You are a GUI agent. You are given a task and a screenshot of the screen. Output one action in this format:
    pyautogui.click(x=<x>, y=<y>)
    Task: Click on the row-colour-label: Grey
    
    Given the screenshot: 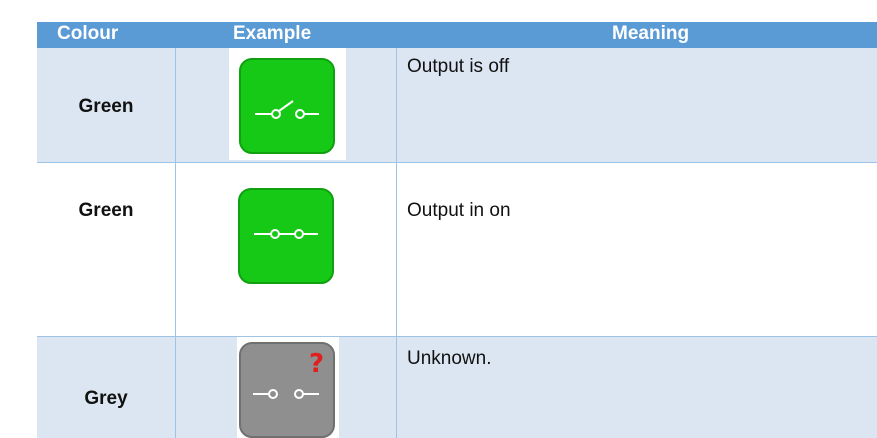 What is the action you would take?
    pyautogui.click(x=106, y=398)
    